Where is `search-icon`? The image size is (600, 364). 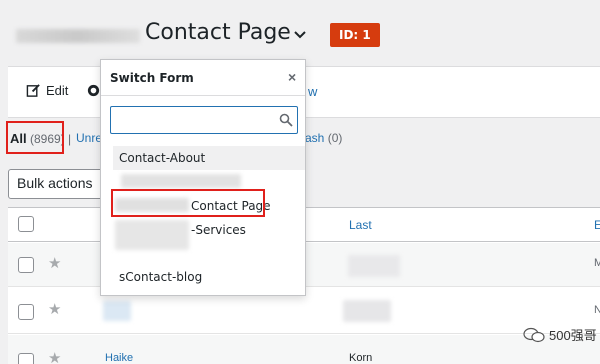 search-icon is located at coordinates (286, 120).